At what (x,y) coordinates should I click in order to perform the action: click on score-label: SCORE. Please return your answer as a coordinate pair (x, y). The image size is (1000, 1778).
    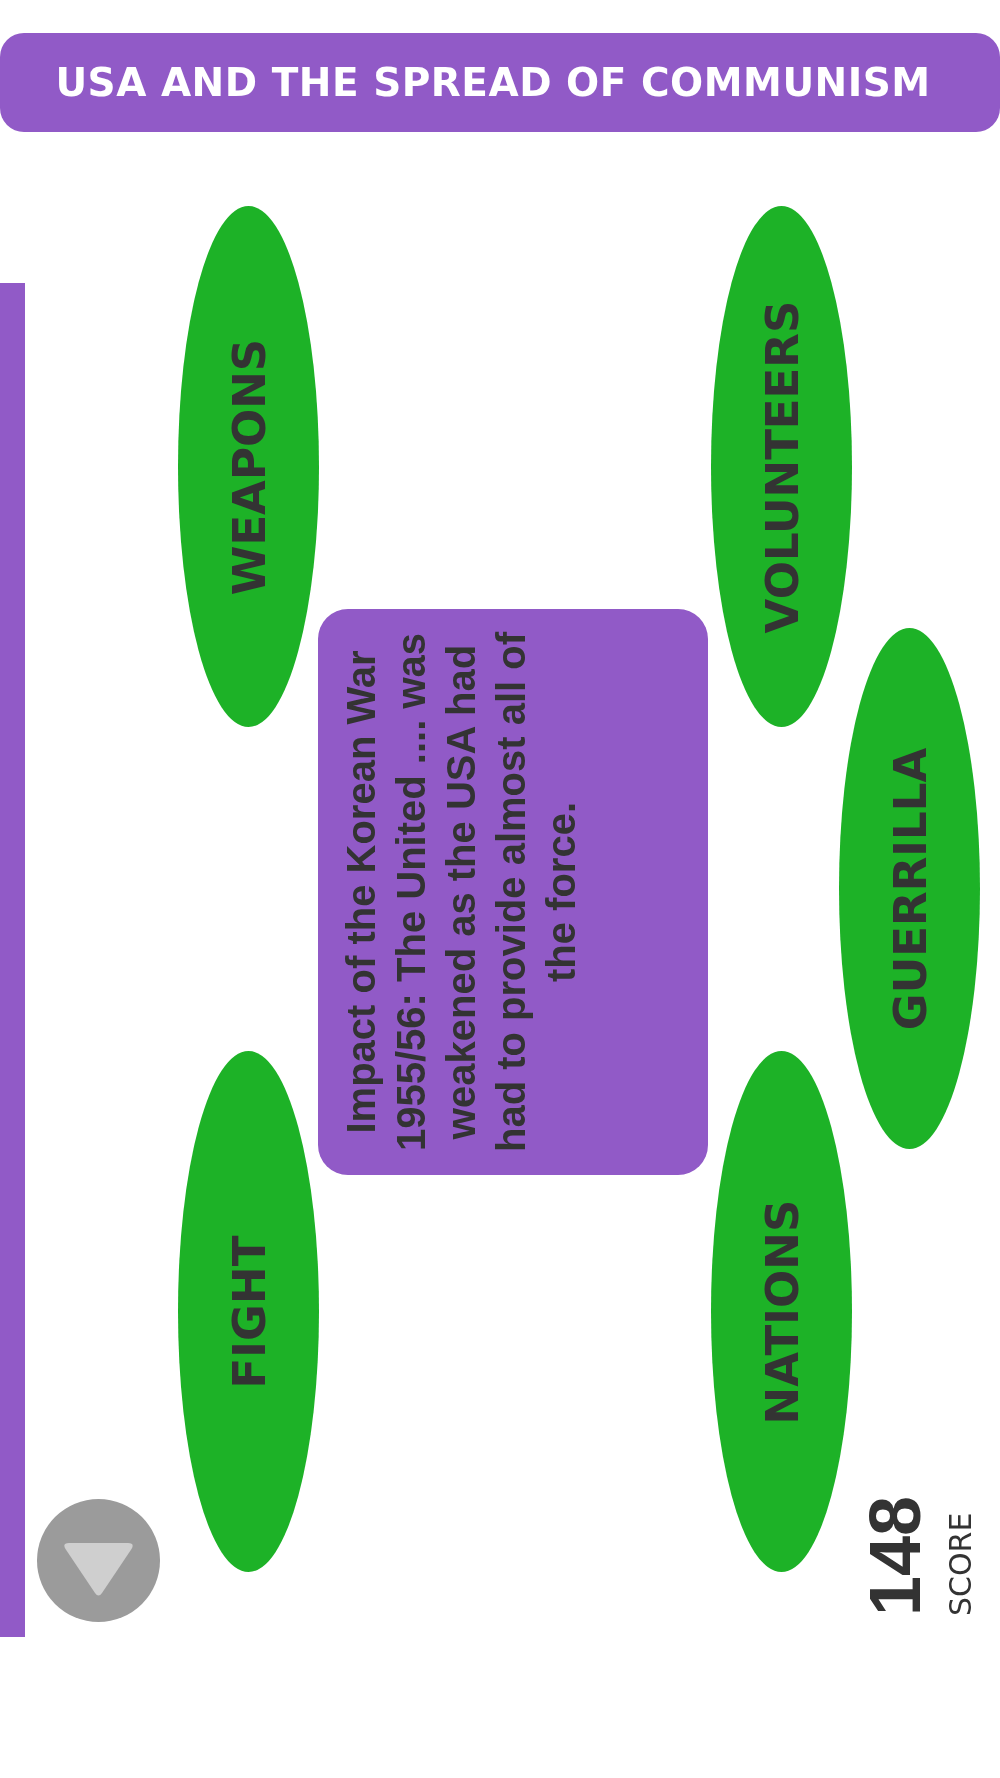
    Looking at the image, I should click on (960, 1564).